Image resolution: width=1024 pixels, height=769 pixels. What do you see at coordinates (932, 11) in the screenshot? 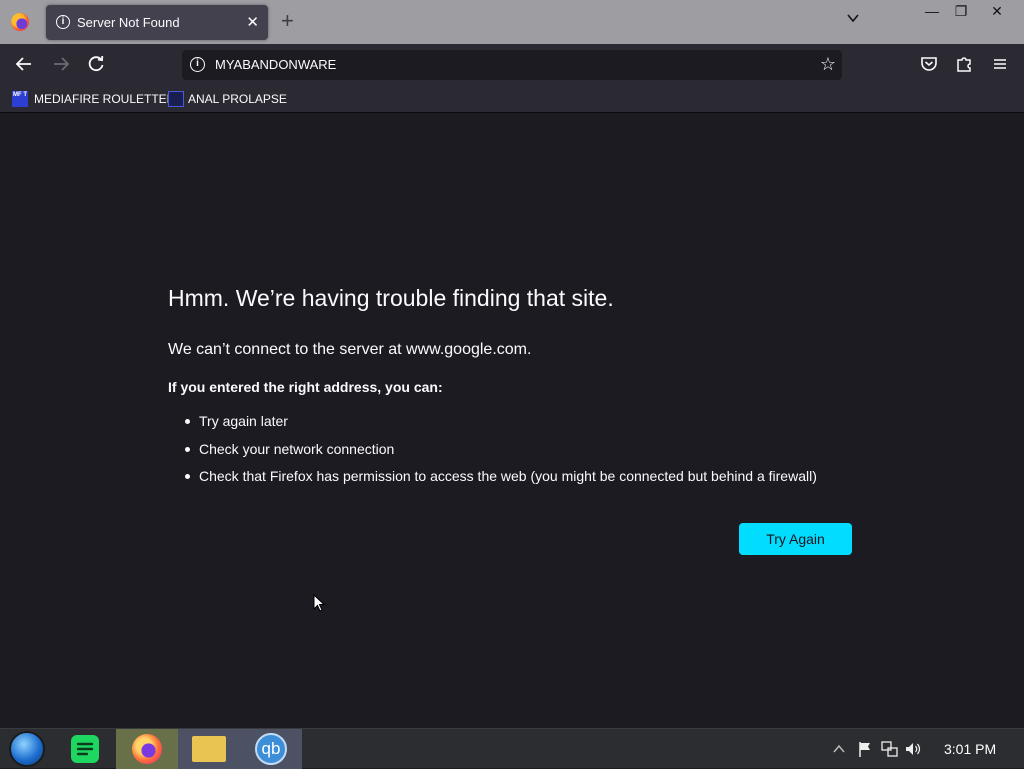
I see `minimize-button: —` at bounding box center [932, 11].